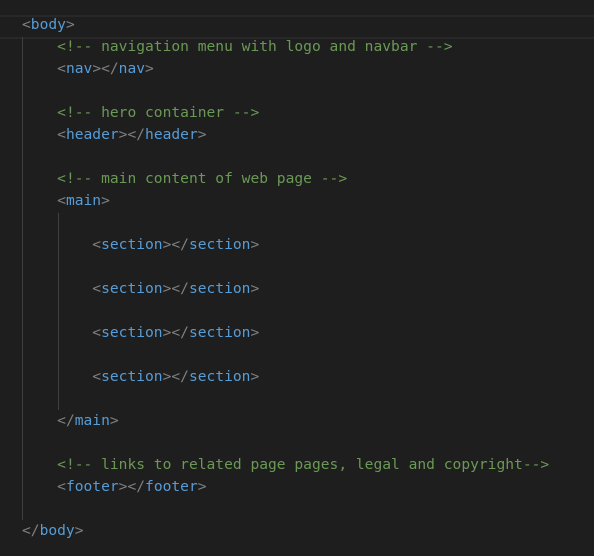 The width and height of the screenshot is (594, 556). Describe the element at coordinates (308, 487) in the screenshot. I see `code-line: <footer></footer>` at that location.